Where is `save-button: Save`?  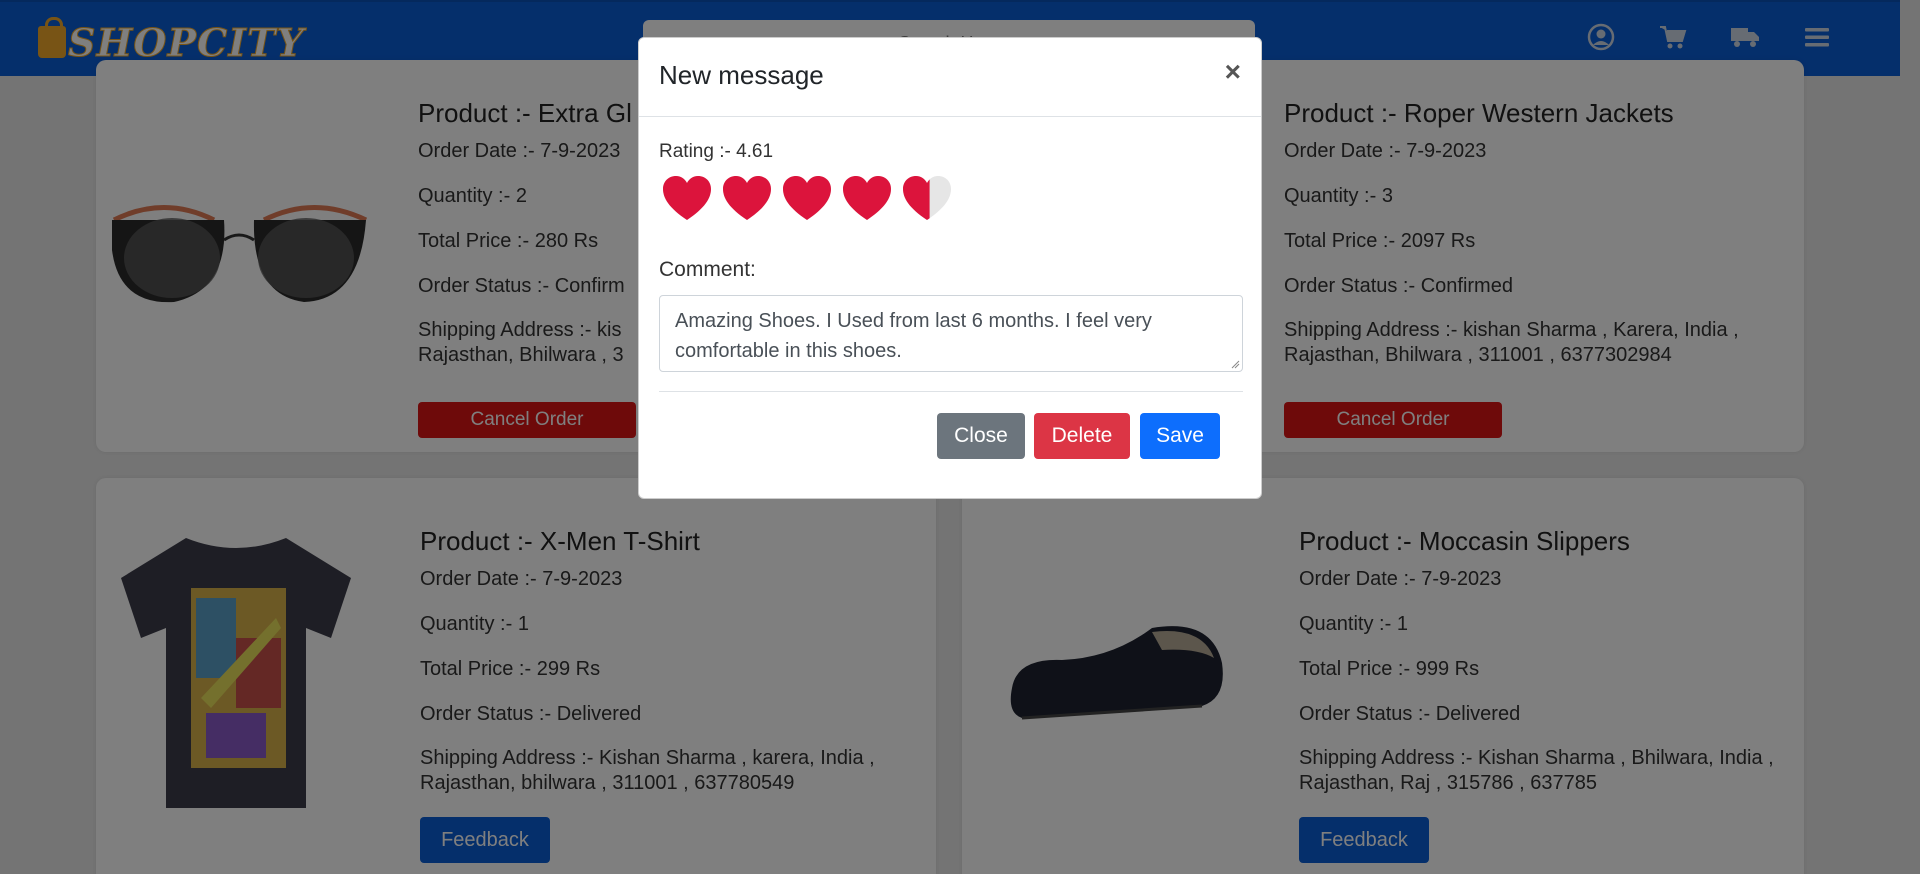
save-button: Save is located at coordinates (1180, 436).